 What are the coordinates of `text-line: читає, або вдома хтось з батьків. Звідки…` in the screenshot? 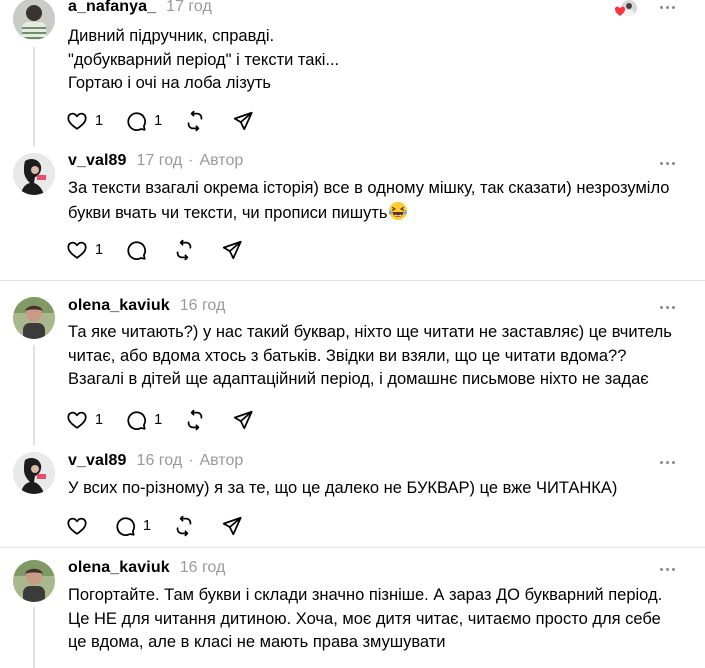 It's located at (347, 355).